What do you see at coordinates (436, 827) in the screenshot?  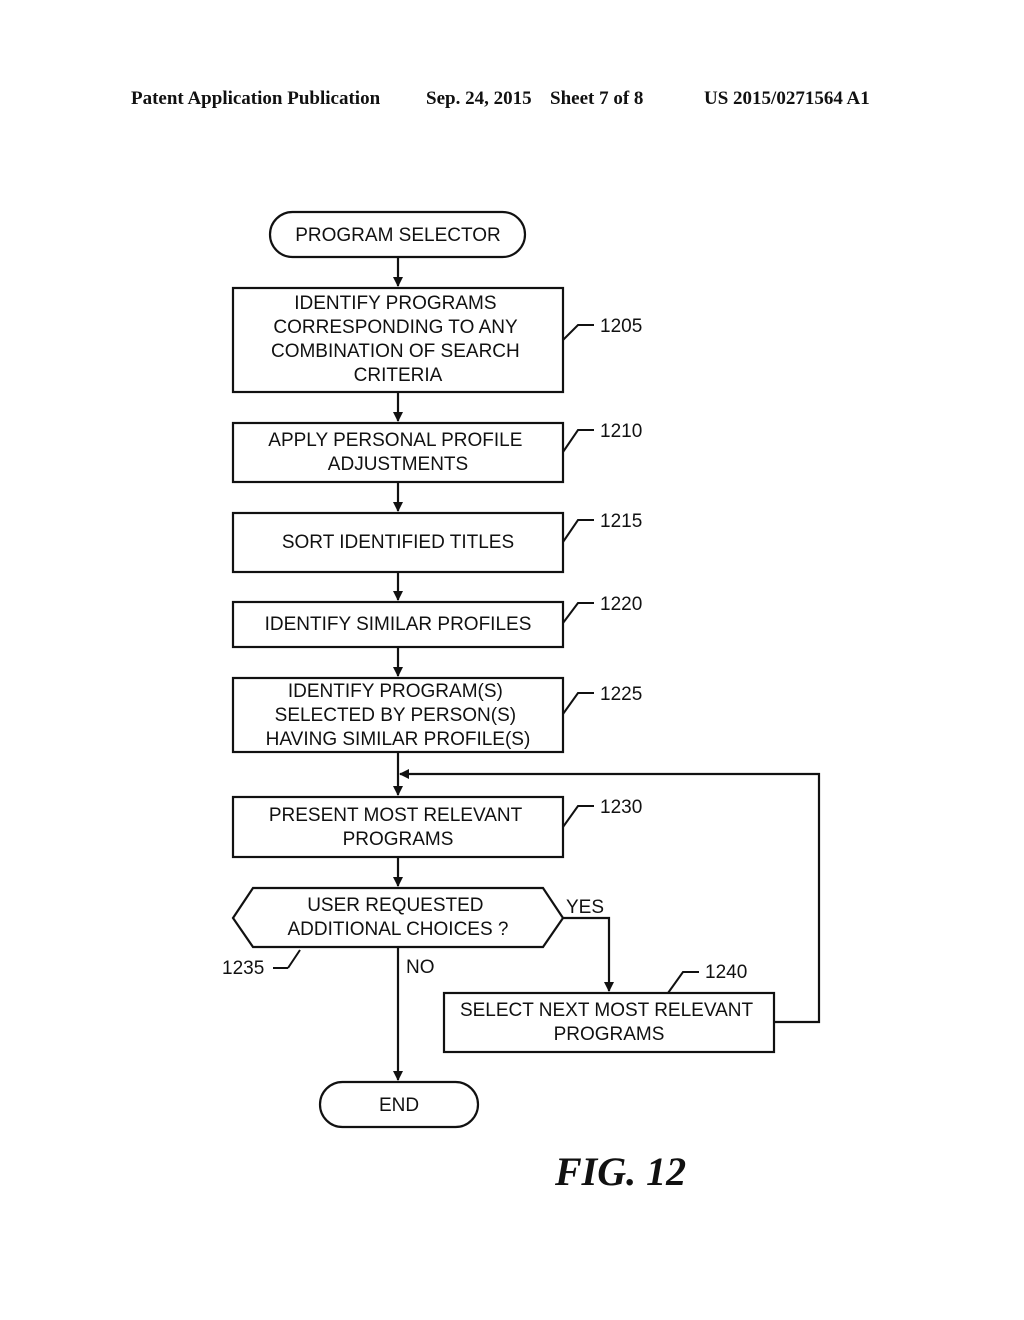 I see `process-step-1230: PRESENT MOST RELEVANT PROGRAMS 1230` at bounding box center [436, 827].